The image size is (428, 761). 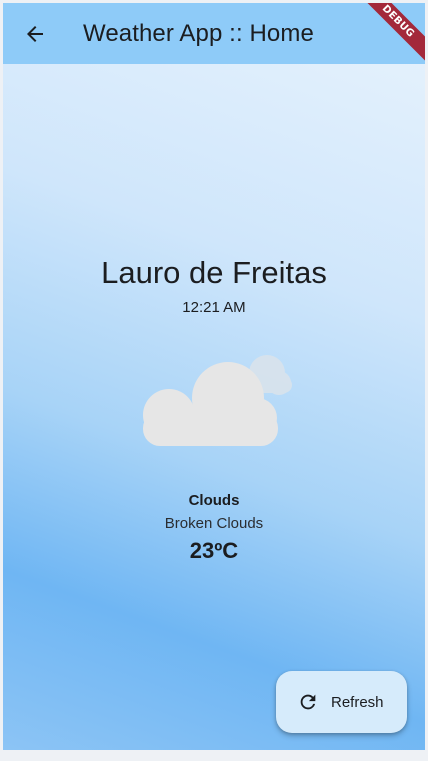 What do you see at coordinates (308, 702) in the screenshot?
I see `refresh-icon` at bounding box center [308, 702].